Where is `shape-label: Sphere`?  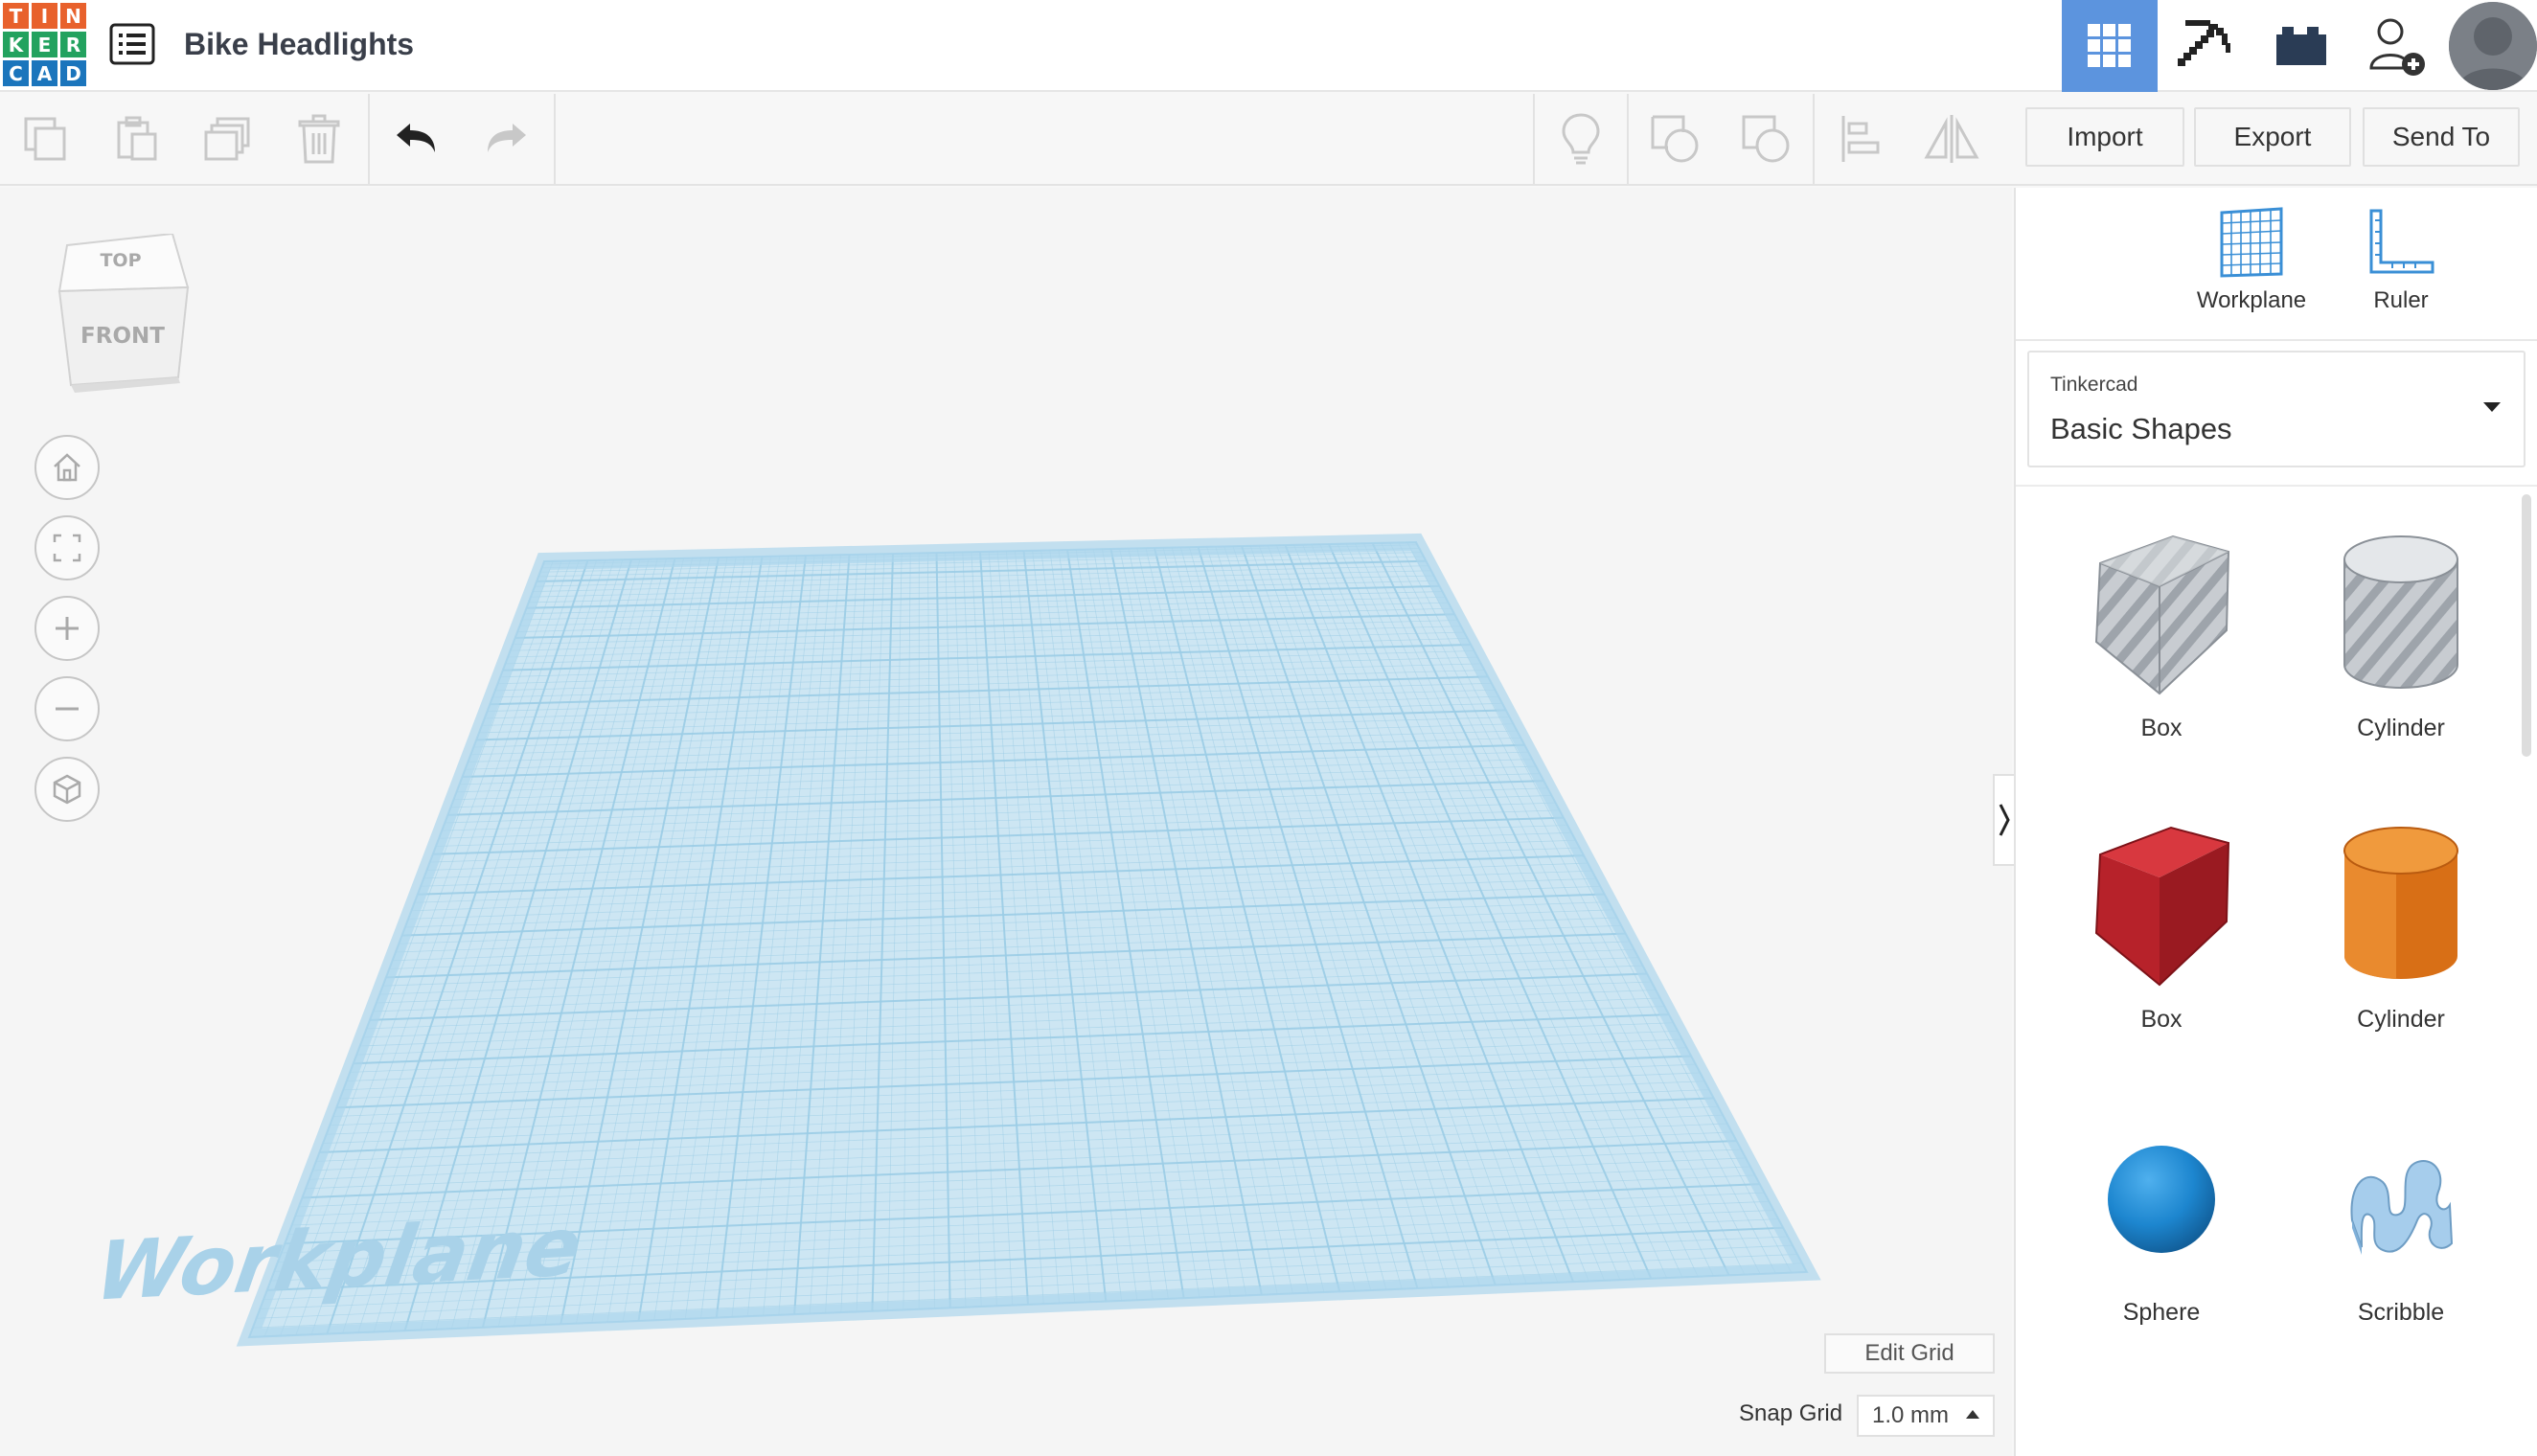
shape-label: Sphere is located at coordinates (2162, 1313).